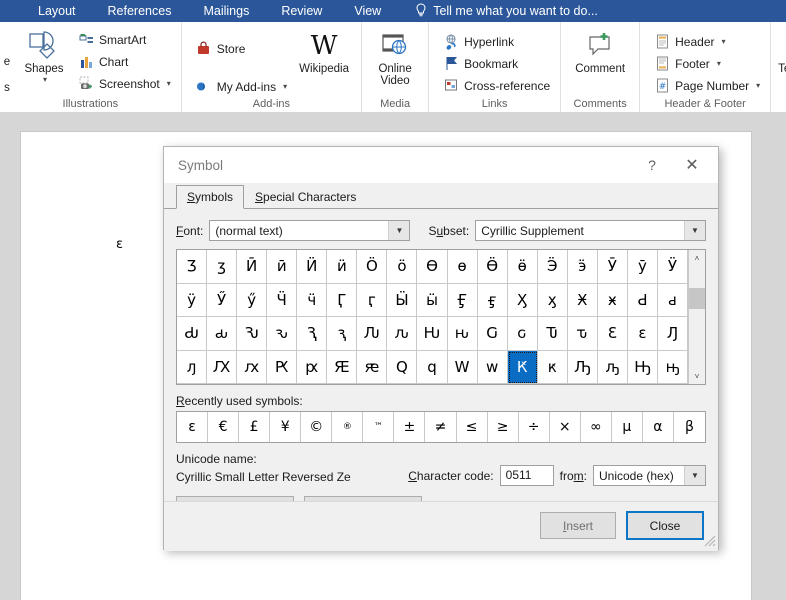  I want to click on font-chevron-down-icon: ▼, so click(399, 230).